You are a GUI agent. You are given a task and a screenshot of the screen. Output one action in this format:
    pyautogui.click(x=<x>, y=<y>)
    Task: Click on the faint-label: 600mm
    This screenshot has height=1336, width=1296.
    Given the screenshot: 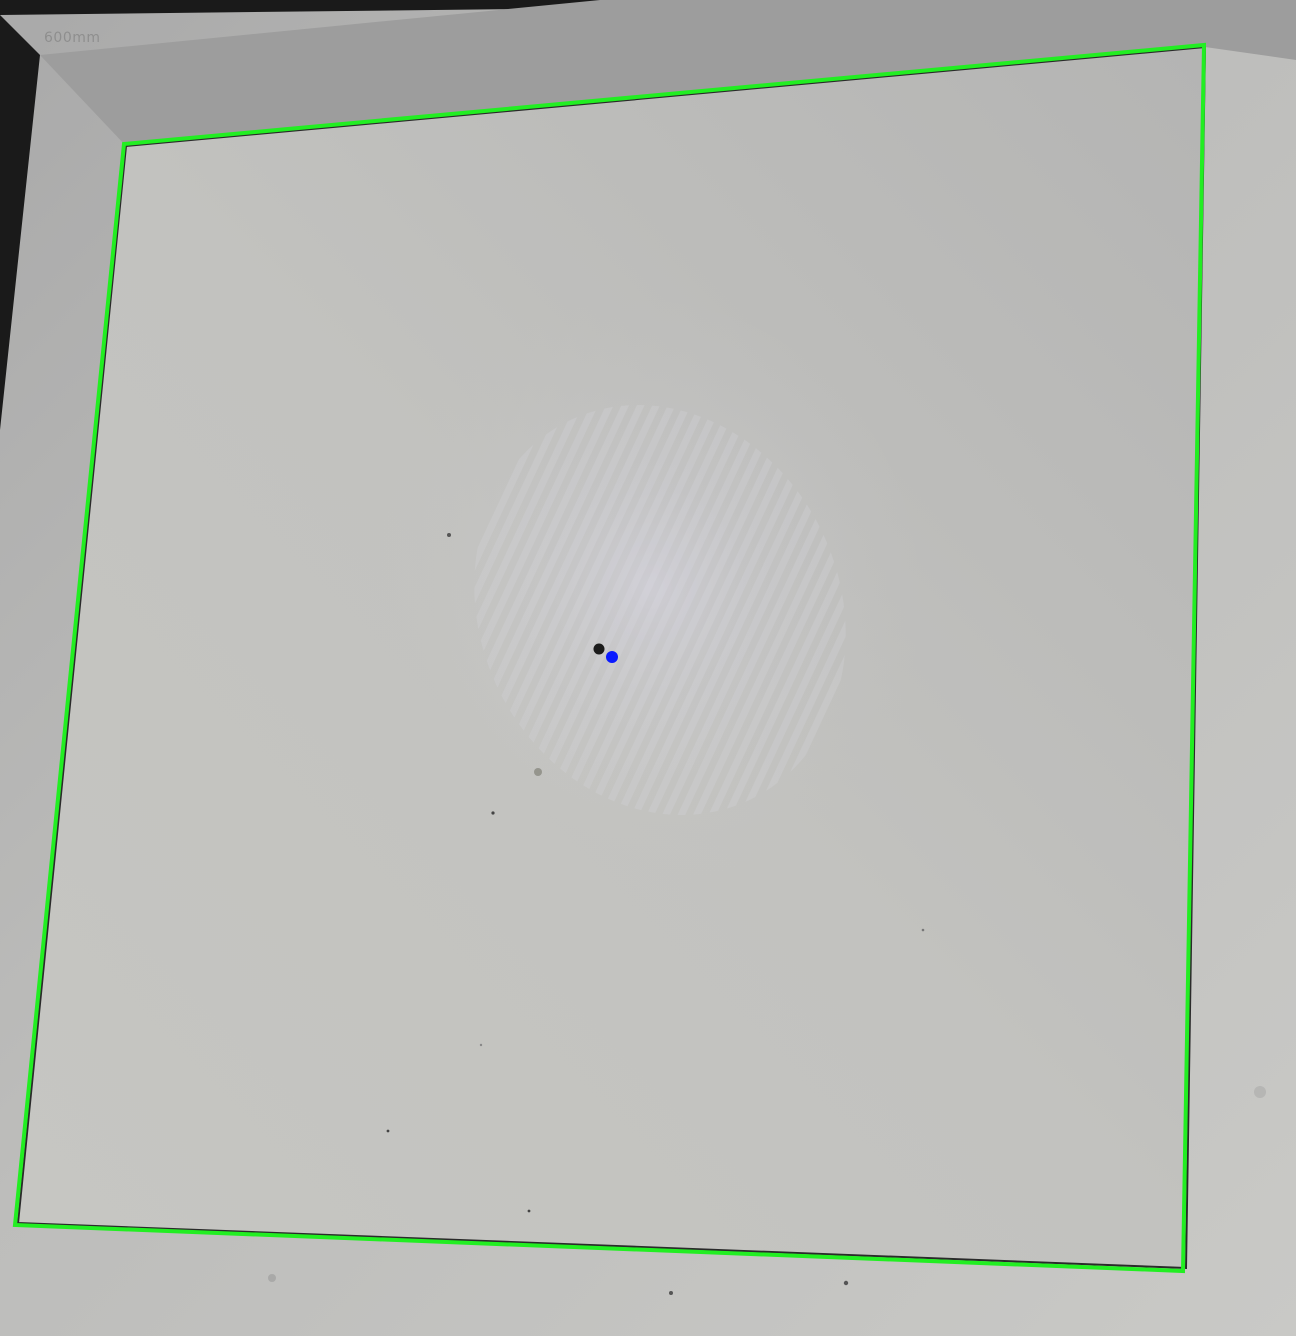 What is the action you would take?
    pyautogui.click(x=72, y=38)
    